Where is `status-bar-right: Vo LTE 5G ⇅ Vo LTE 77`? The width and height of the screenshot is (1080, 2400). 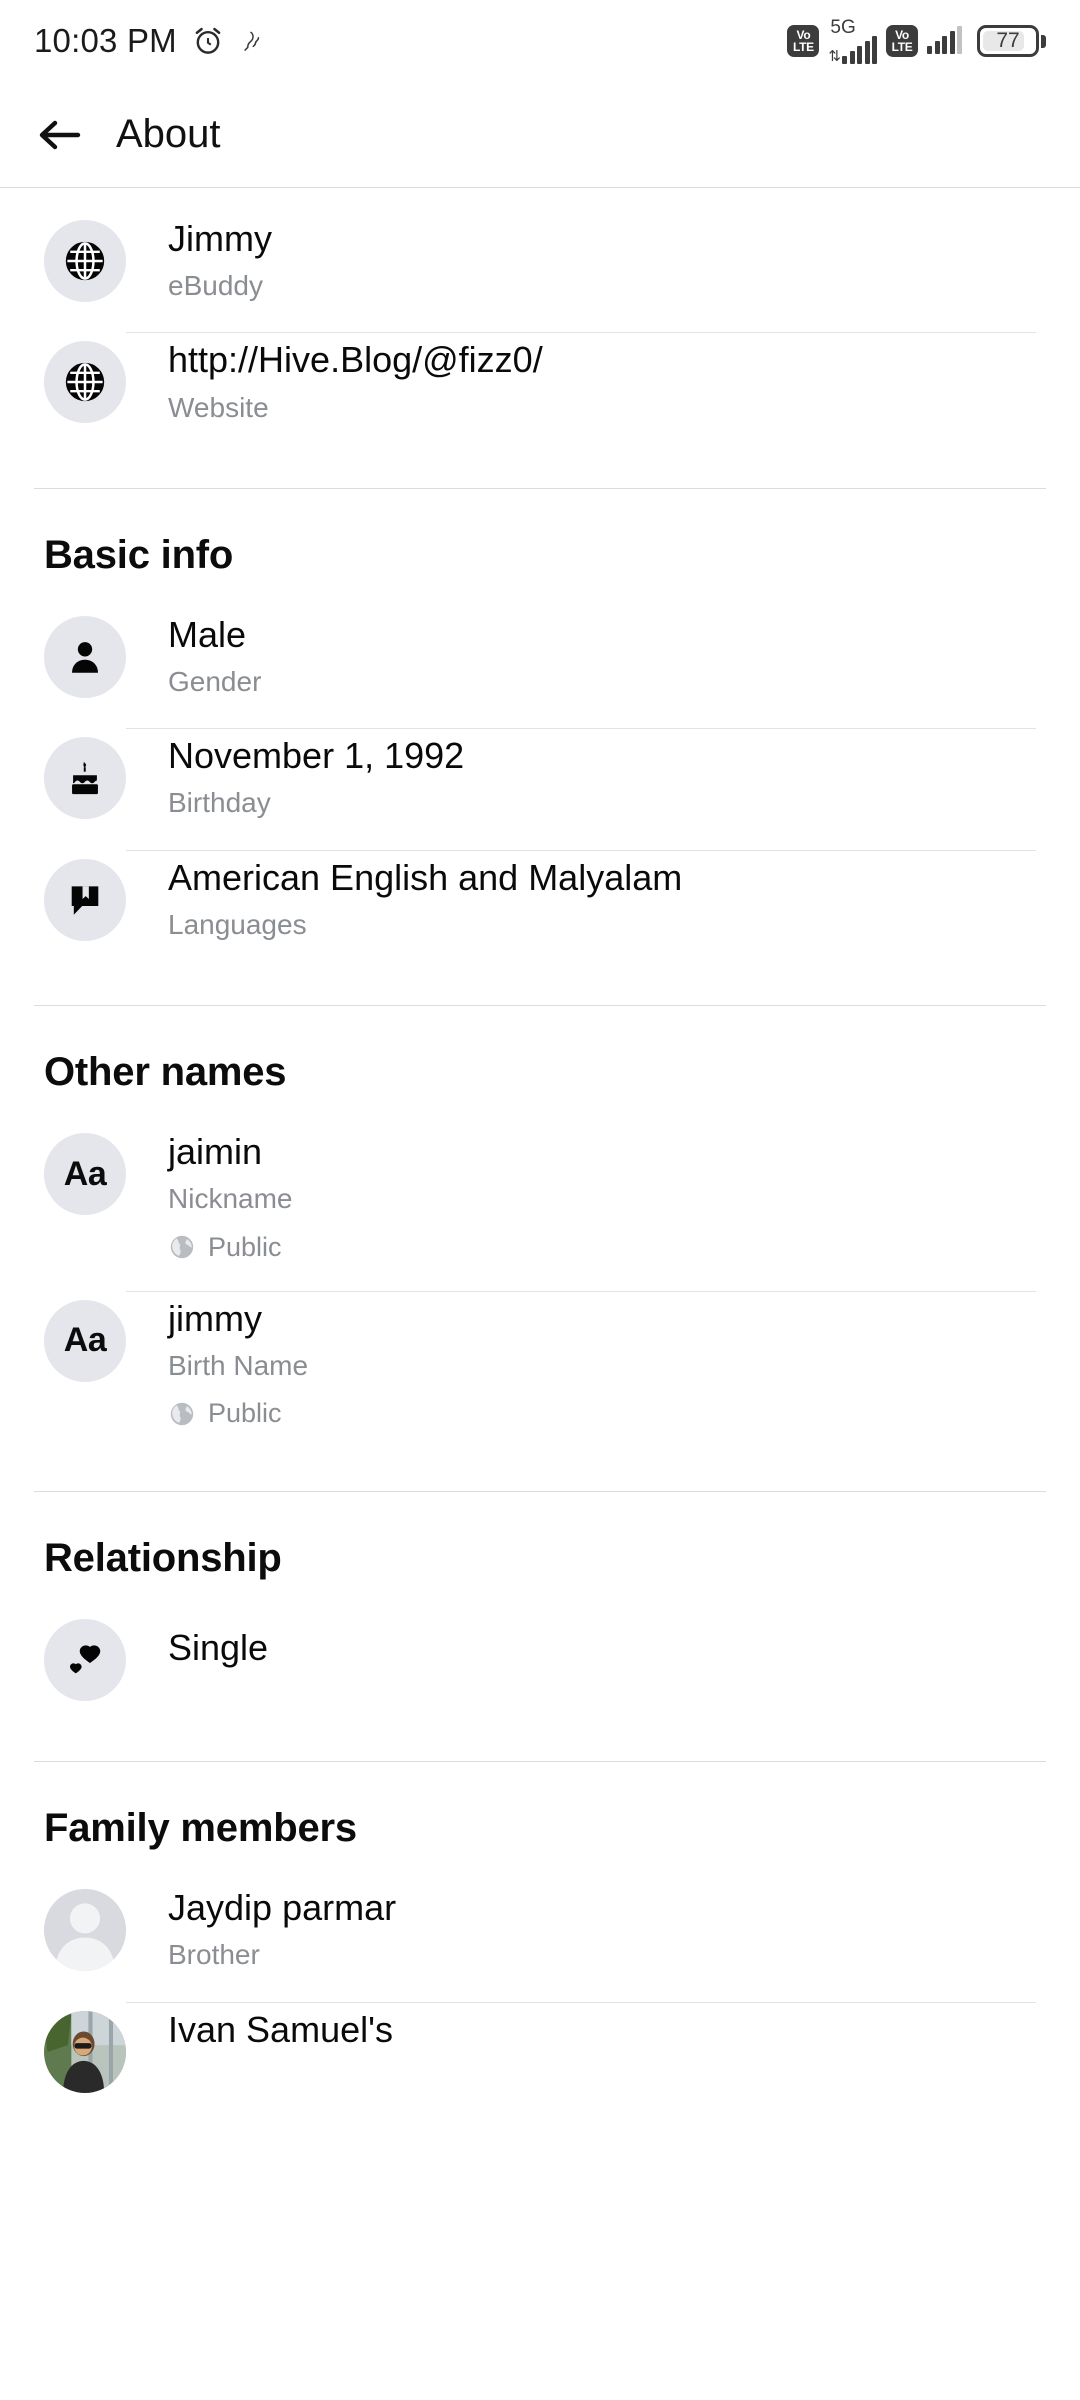
status-bar-right: Vo LTE 5G ⇅ Vo LTE 77 is located at coordinates (916, 41).